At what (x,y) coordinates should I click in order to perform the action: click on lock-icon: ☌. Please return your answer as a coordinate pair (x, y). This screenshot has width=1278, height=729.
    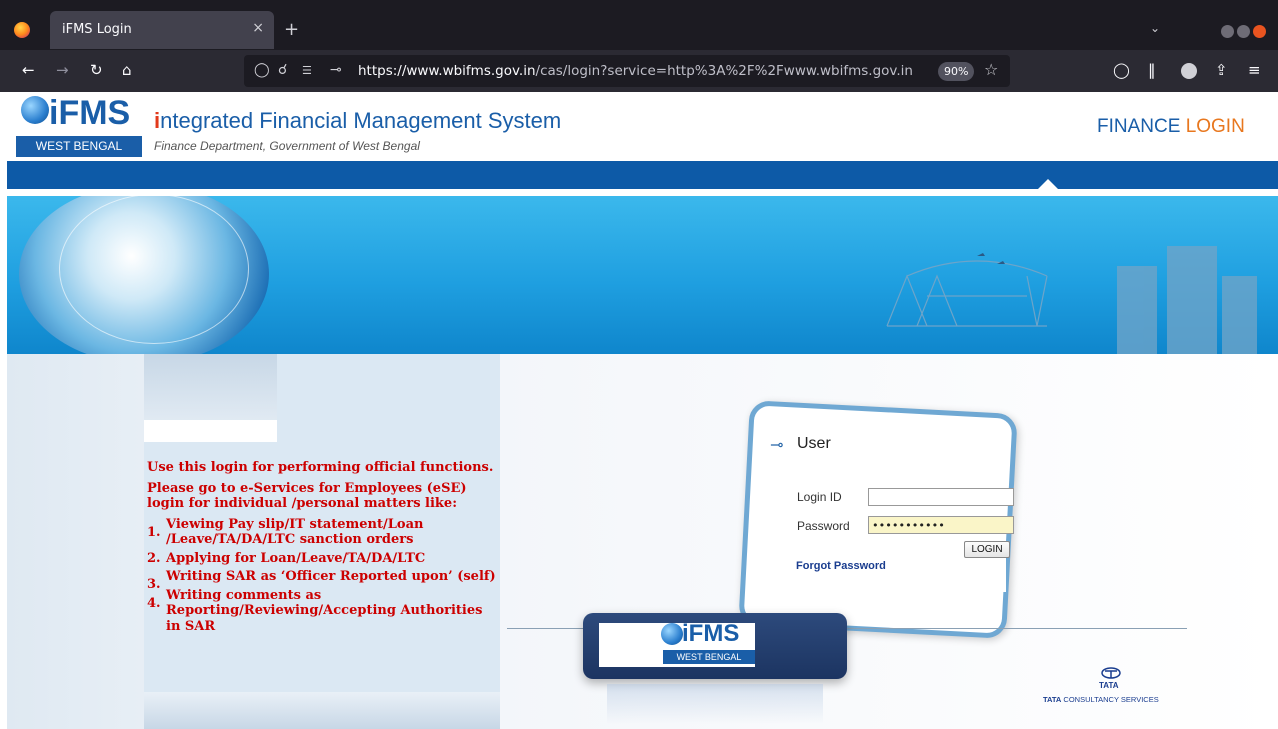
    Looking at the image, I should click on (282, 70).